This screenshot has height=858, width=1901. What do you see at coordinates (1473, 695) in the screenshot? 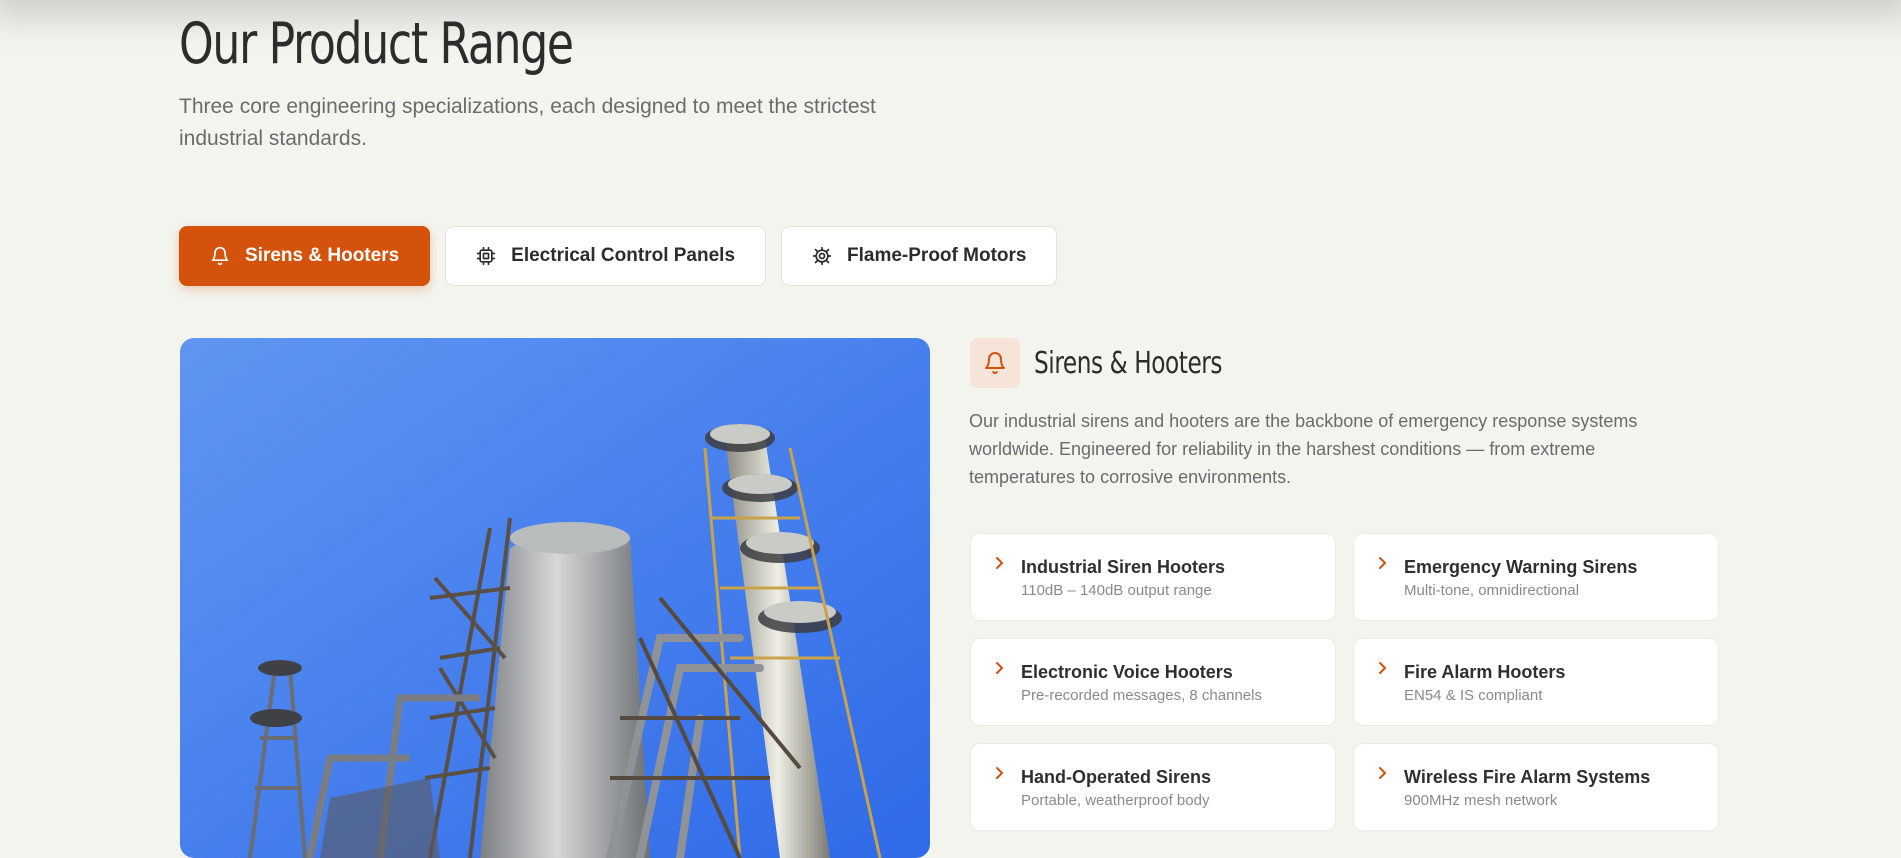
I see `product-meta: EN54 & IS compliant` at bounding box center [1473, 695].